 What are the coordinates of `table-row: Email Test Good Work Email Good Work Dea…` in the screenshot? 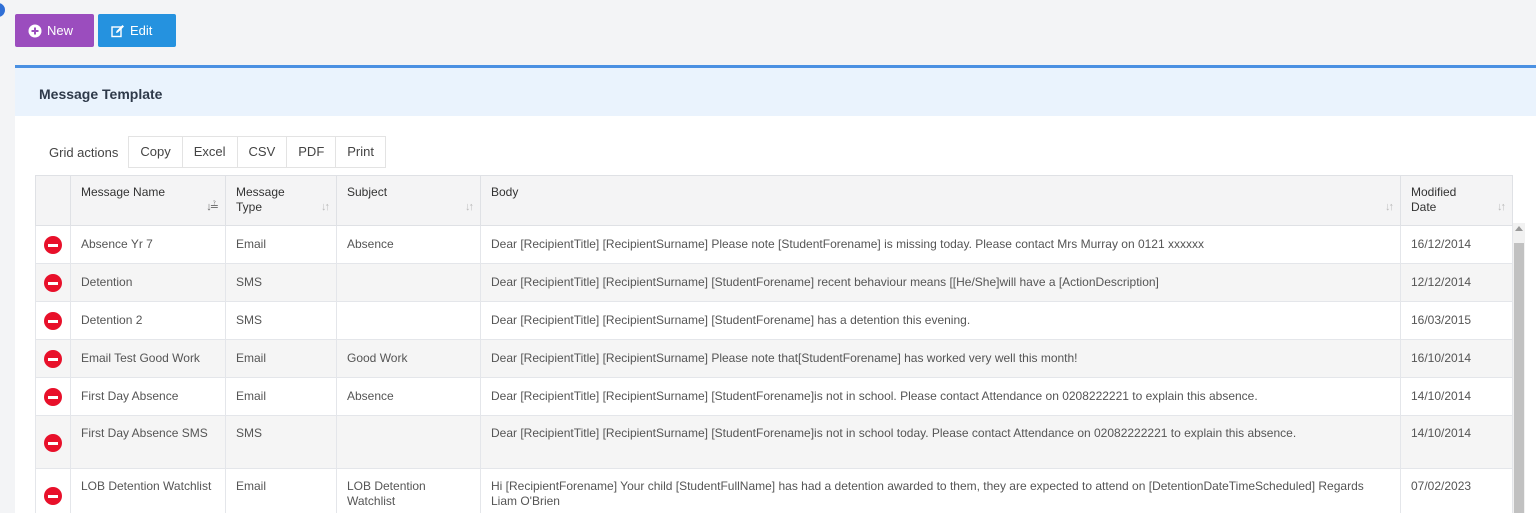 It's located at (774, 358).